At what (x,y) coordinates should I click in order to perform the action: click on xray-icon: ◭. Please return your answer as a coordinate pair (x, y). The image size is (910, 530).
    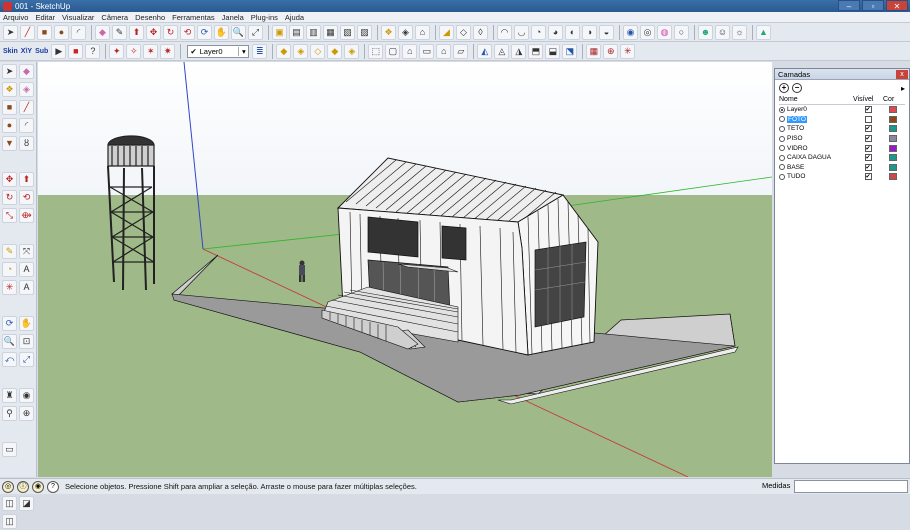
    Looking at the image, I should click on (485, 51).